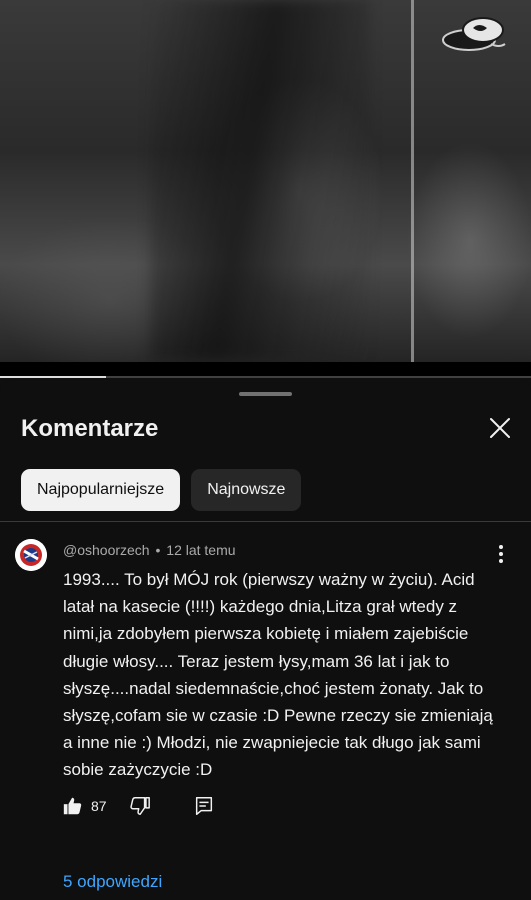 This screenshot has height=900, width=531. Describe the element at coordinates (265, 377) in the screenshot. I see `video-progress-bar` at that location.